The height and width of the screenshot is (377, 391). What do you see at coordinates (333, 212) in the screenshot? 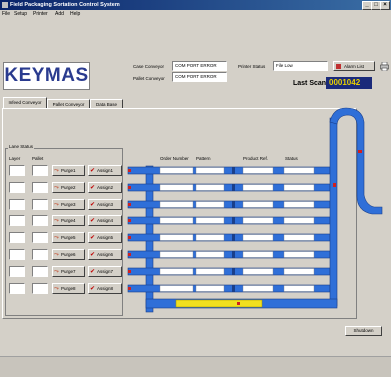
I see `conveyor-riser` at bounding box center [333, 212].